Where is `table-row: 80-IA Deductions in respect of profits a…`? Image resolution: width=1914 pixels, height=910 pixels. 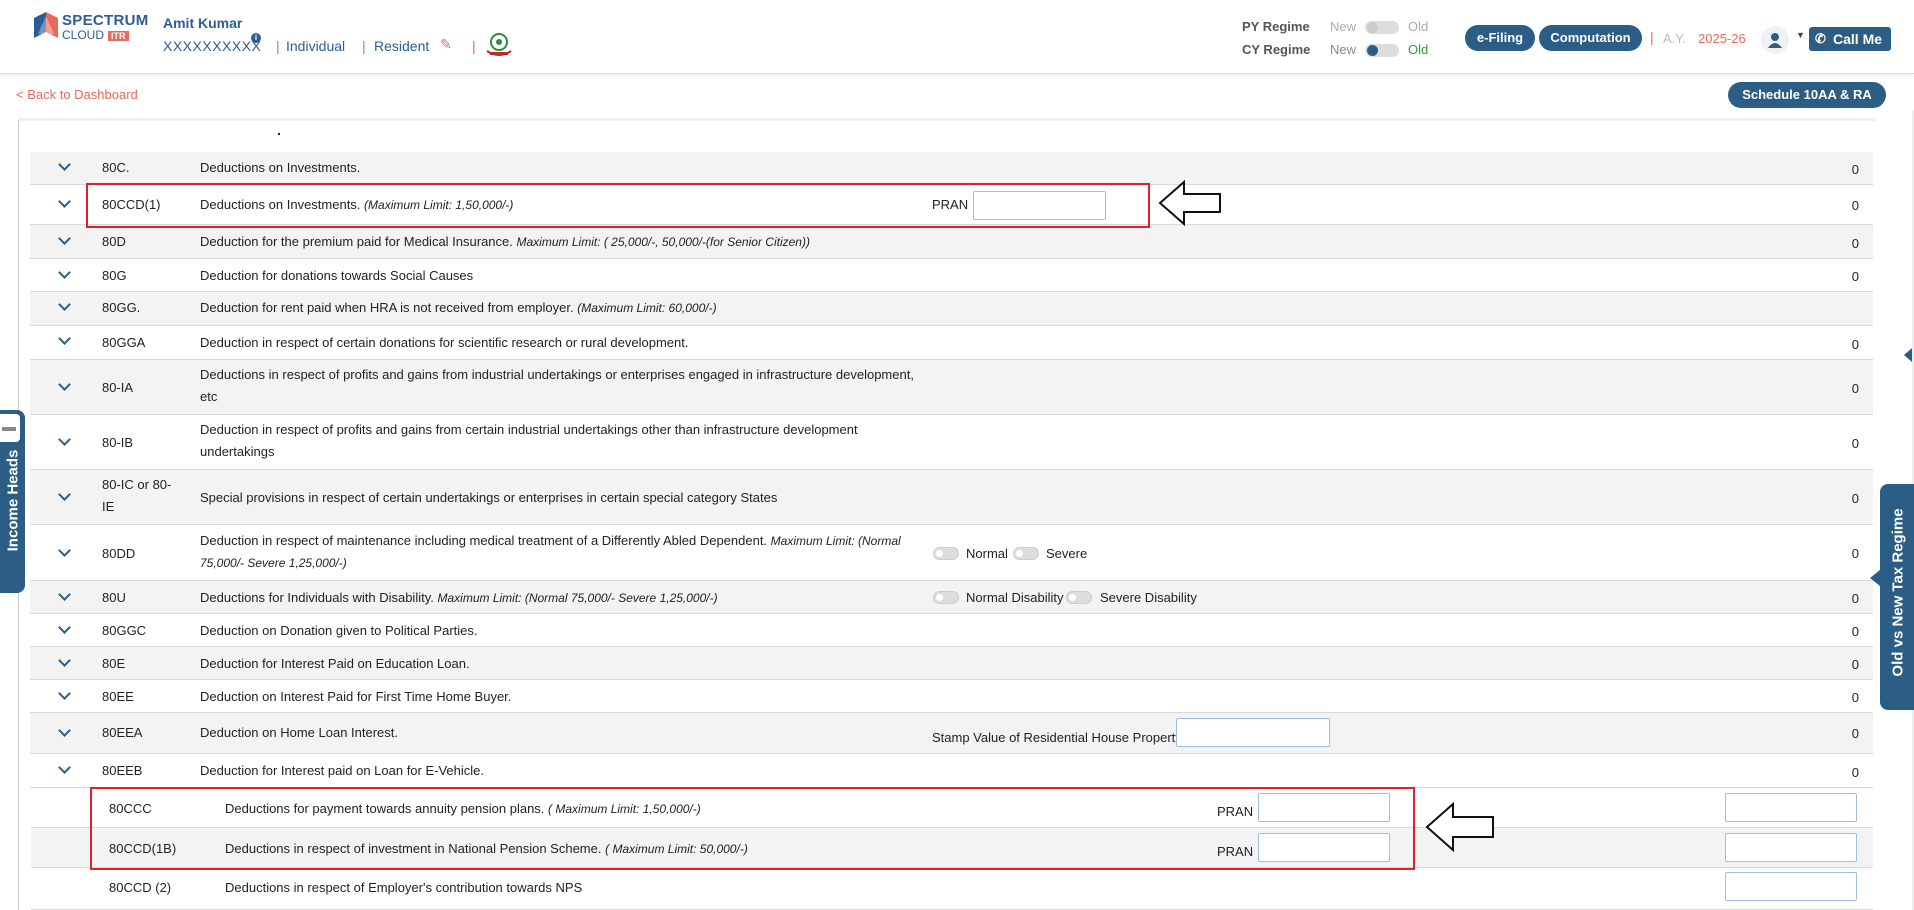
table-row: 80-IA Deductions in respect of profits a… is located at coordinates (951, 387).